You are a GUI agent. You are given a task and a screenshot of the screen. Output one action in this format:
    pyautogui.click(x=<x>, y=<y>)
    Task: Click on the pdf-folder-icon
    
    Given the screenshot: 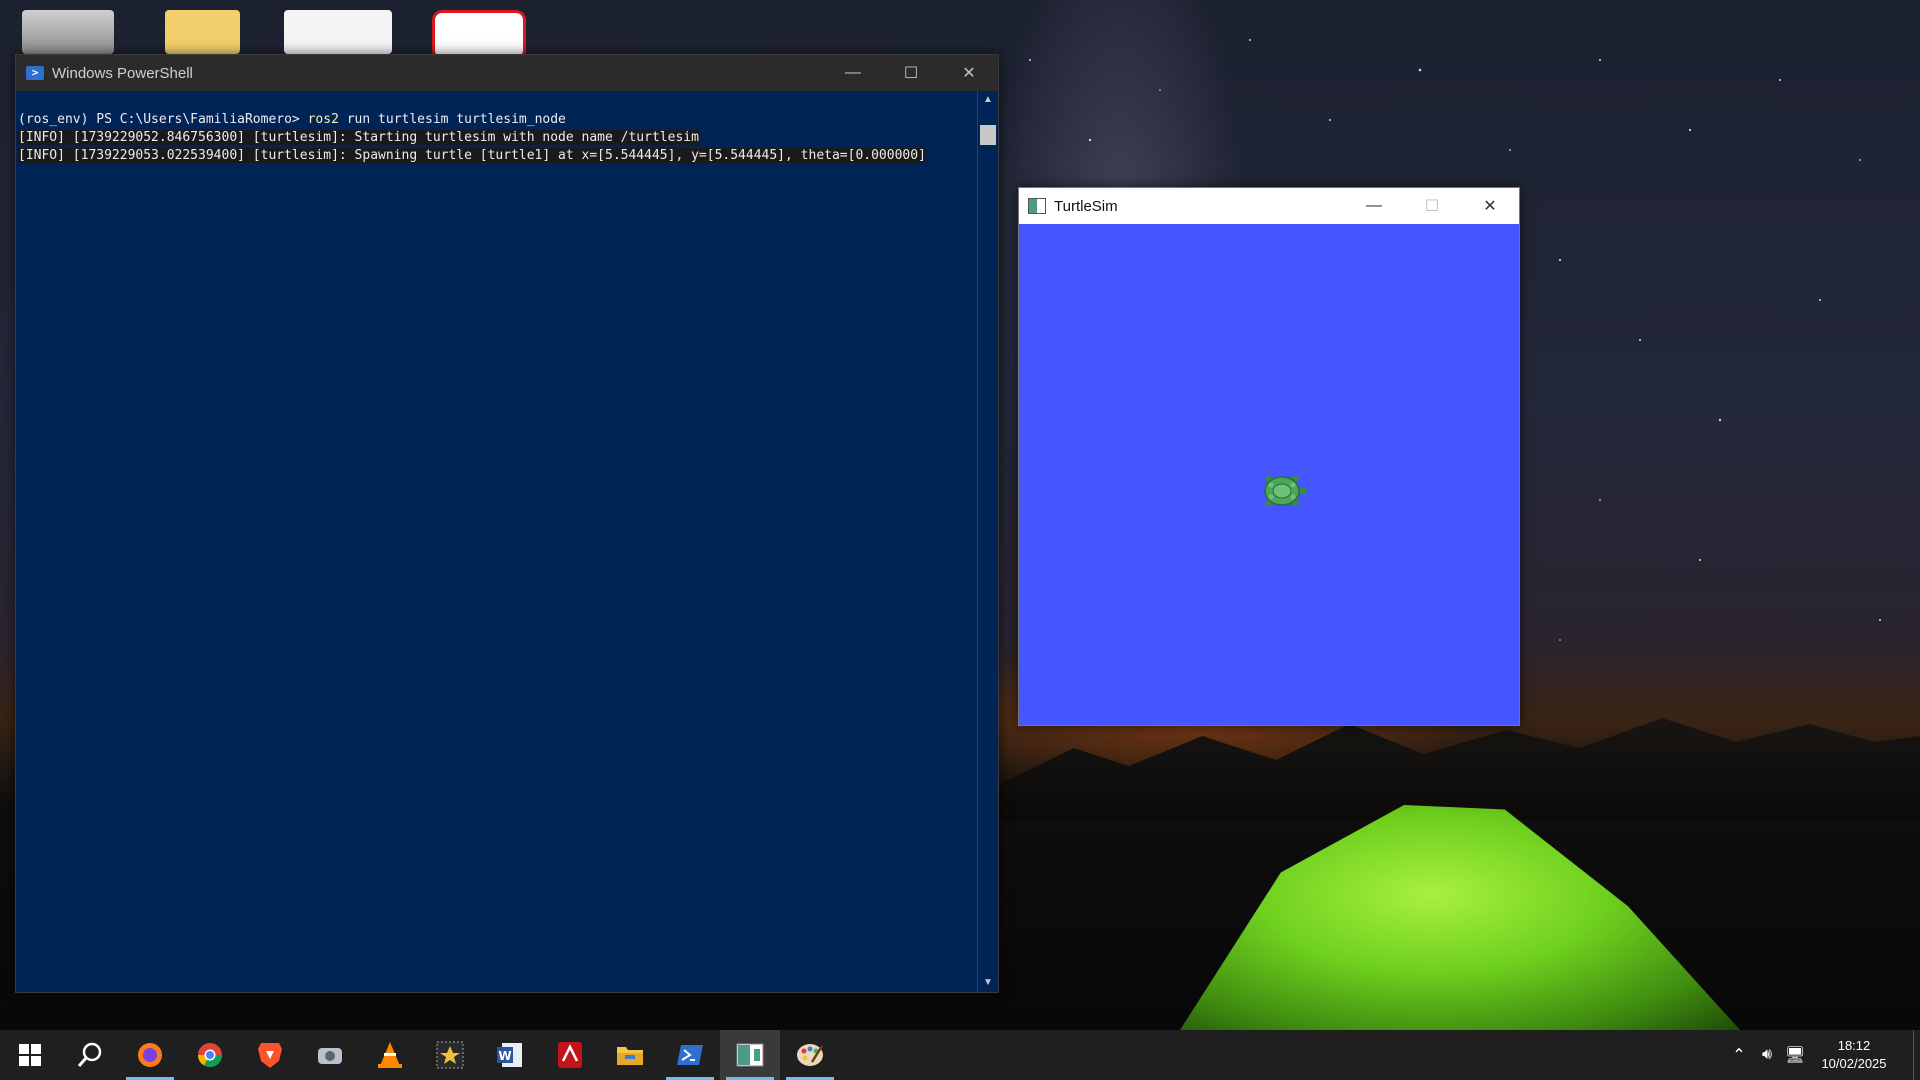 What is the action you would take?
    pyautogui.click(x=202, y=32)
    